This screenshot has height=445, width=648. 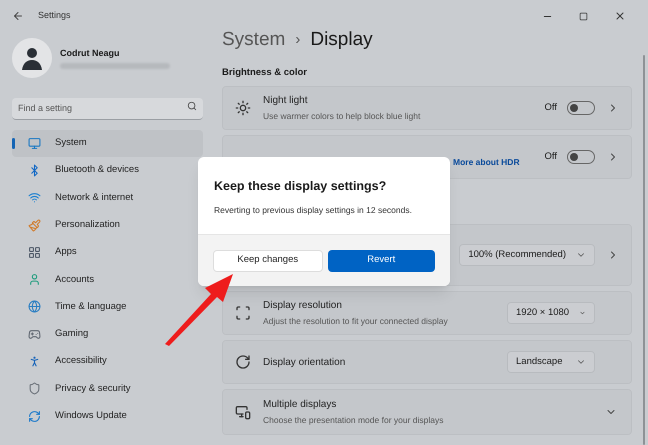 I want to click on breadcrumb-parent: System, so click(x=254, y=40).